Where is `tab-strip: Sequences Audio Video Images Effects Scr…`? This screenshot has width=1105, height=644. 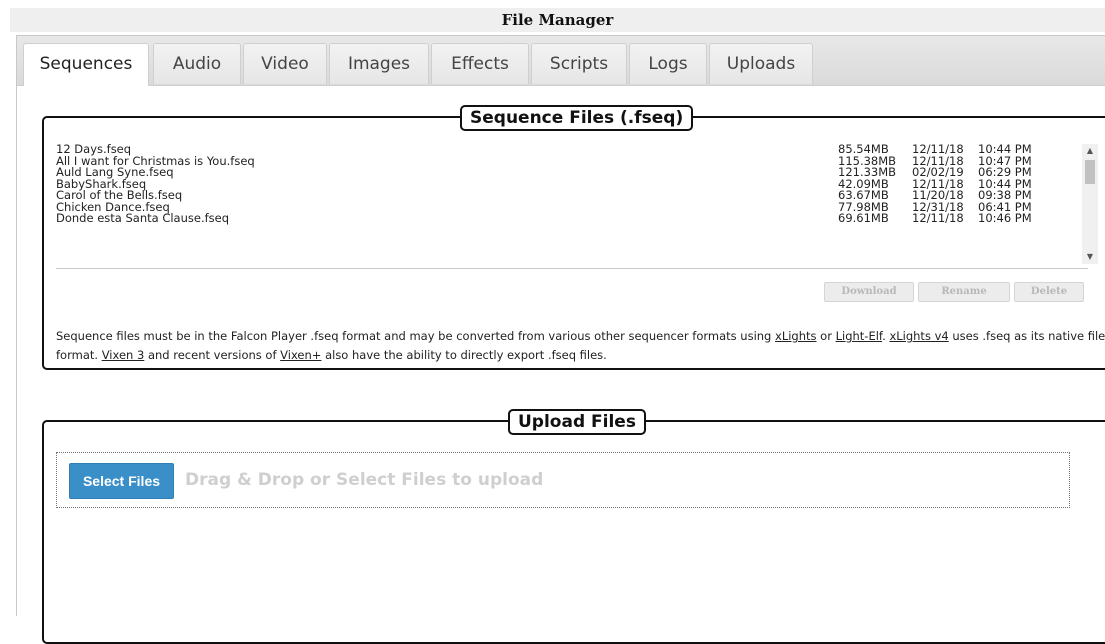
tab-strip: Sequences Audio Video Images Effects Scr… is located at coordinates (561, 61).